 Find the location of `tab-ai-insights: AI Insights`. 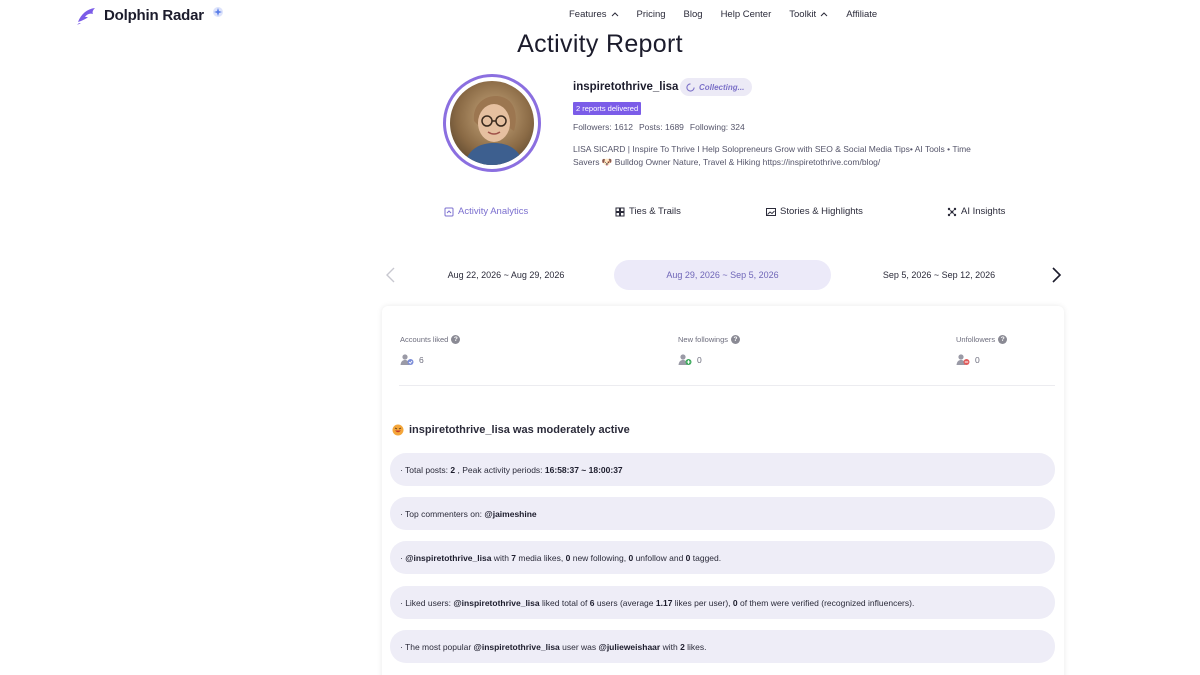

tab-ai-insights: AI Insights is located at coordinates (976, 211).